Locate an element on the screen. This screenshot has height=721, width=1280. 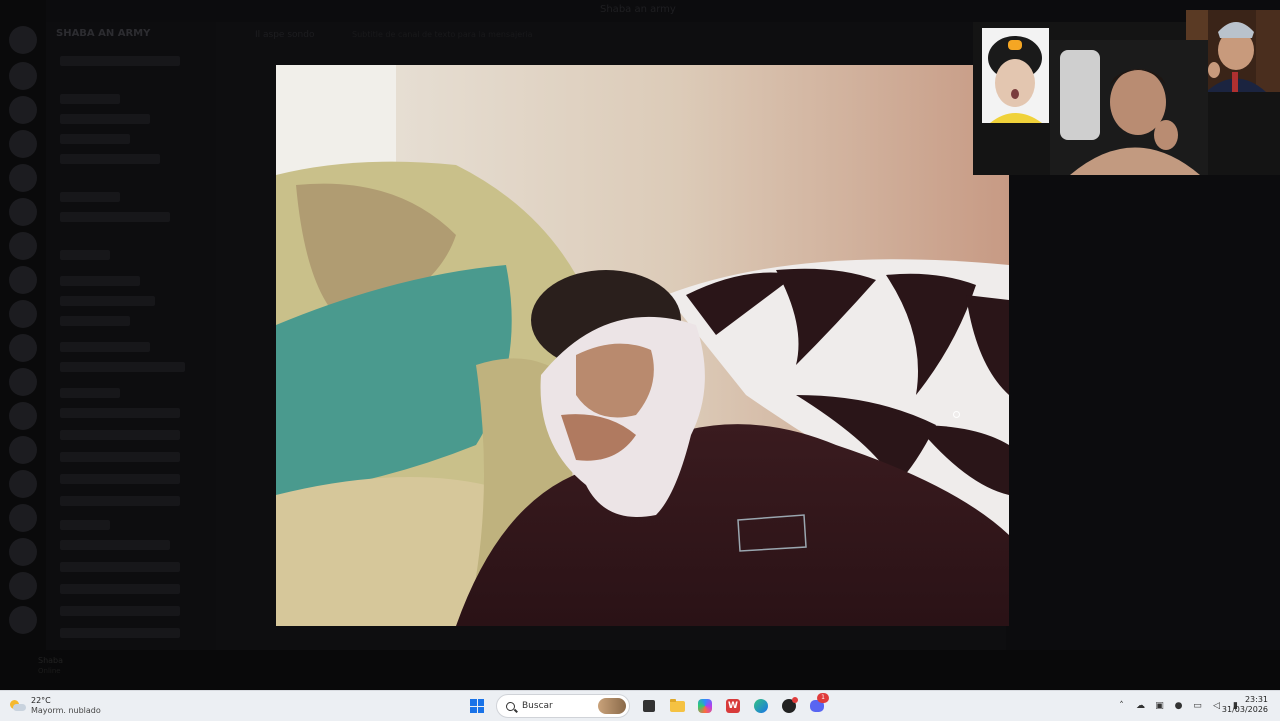
folder-icon is located at coordinates (677, 705).